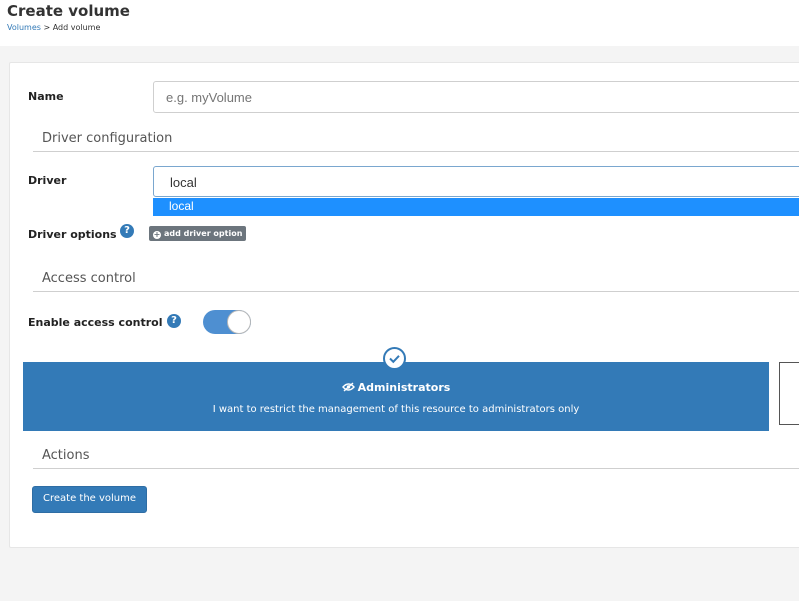 This screenshot has width=799, height=601. I want to click on enable-access-control-label: Enable access control, so click(95, 322).